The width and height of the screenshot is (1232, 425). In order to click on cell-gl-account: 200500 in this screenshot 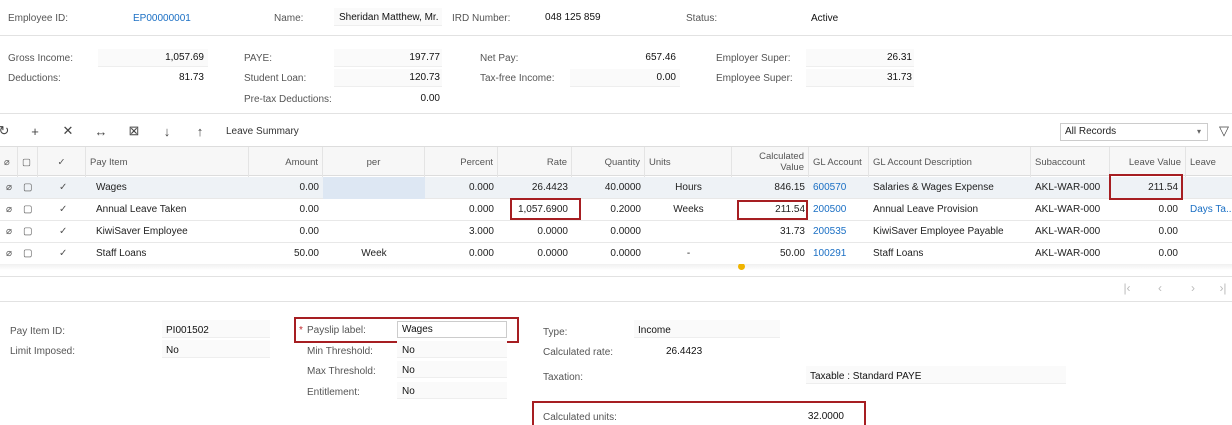, I will do `click(839, 210)`.